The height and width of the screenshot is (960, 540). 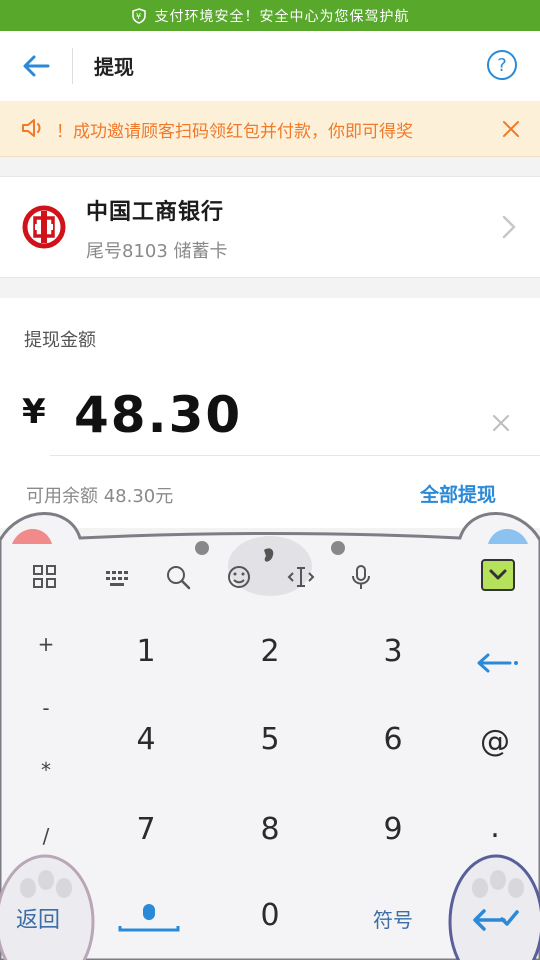 What do you see at coordinates (146, 739) in the screenshot?
I see `key-4: 4` at bounding box center [146, 739].